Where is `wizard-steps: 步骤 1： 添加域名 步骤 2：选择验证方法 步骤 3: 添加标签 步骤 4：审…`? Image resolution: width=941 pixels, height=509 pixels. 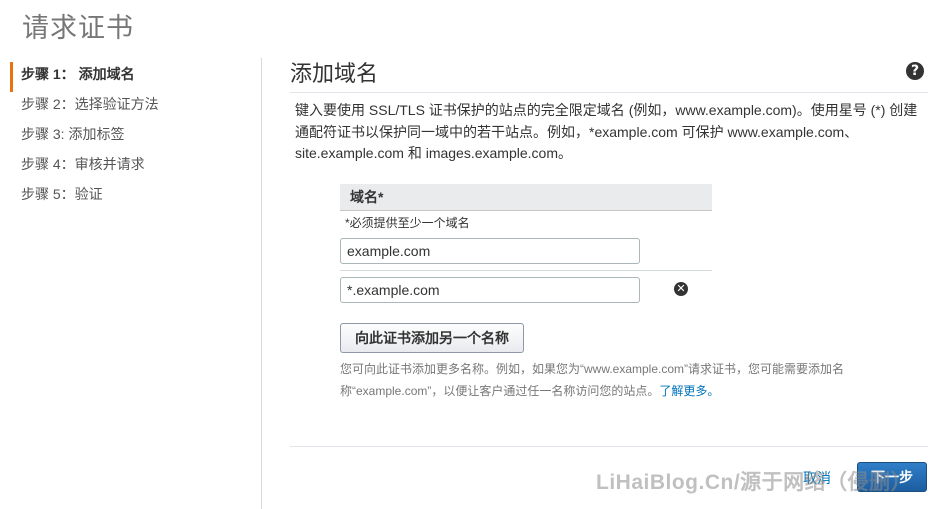
wizard-steps: 步骤 1： 添加域名 步骤 2：选择验证方法 步骤 3: 添加标签 步骤 4：审… is located at coordinates (130, 137).